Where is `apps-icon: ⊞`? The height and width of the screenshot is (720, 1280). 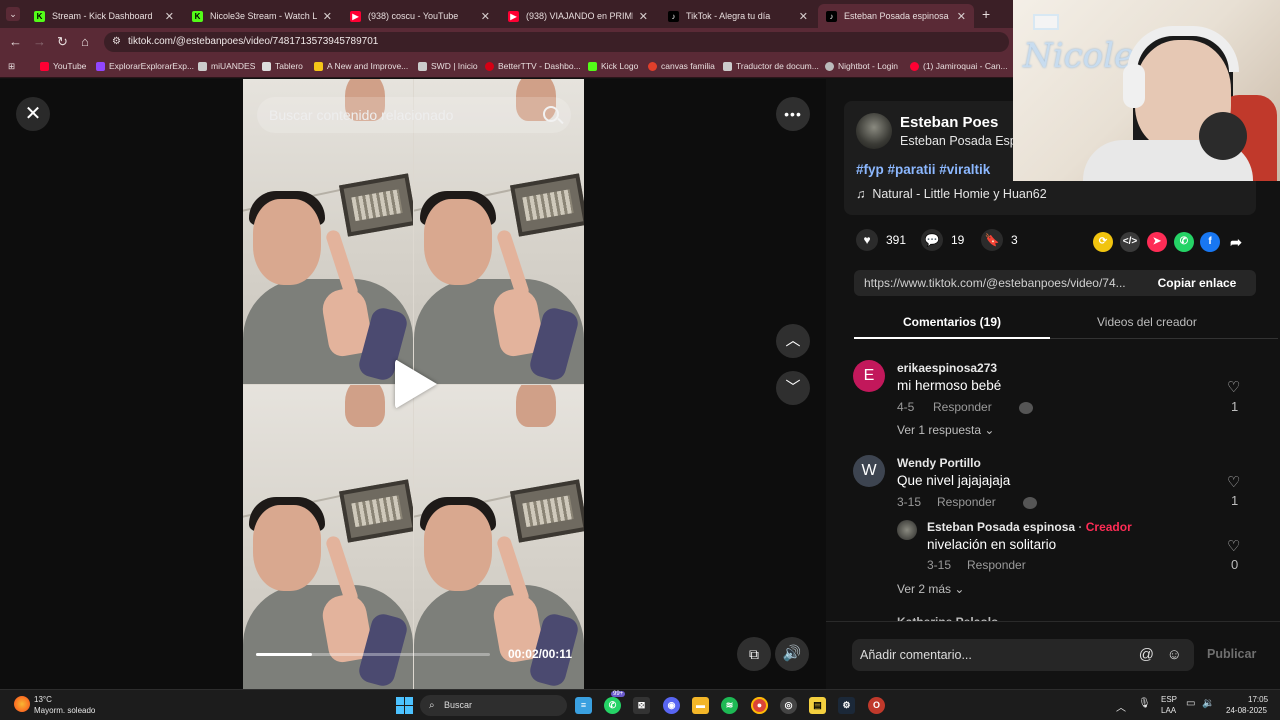
apps-icon: ⊞ is located at coordinates (11, 66).